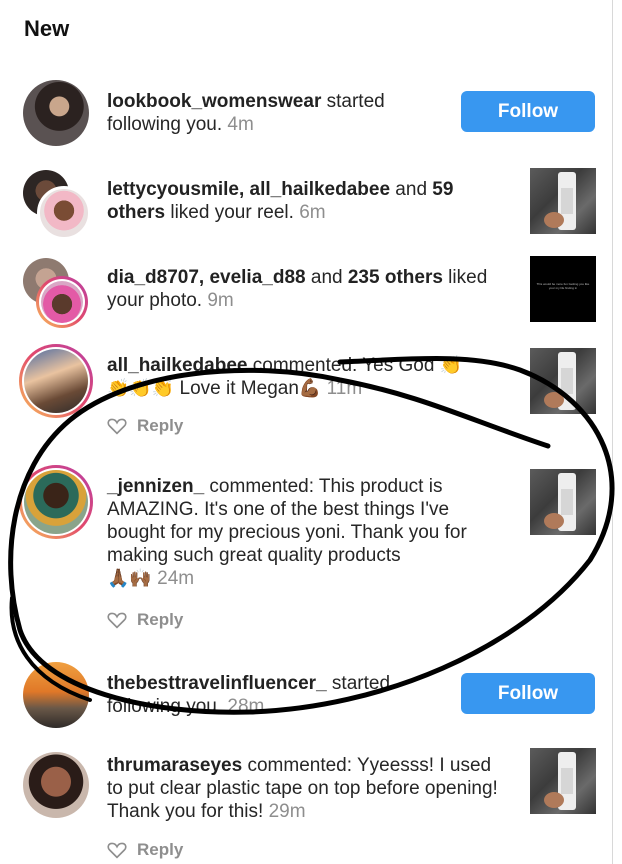 This screenshot has width=622, height=864. Describe the element at coordinates (248, 189) in the screenshot. I see `usernames: lettycyousmile, all_hailkedabee` at that location.